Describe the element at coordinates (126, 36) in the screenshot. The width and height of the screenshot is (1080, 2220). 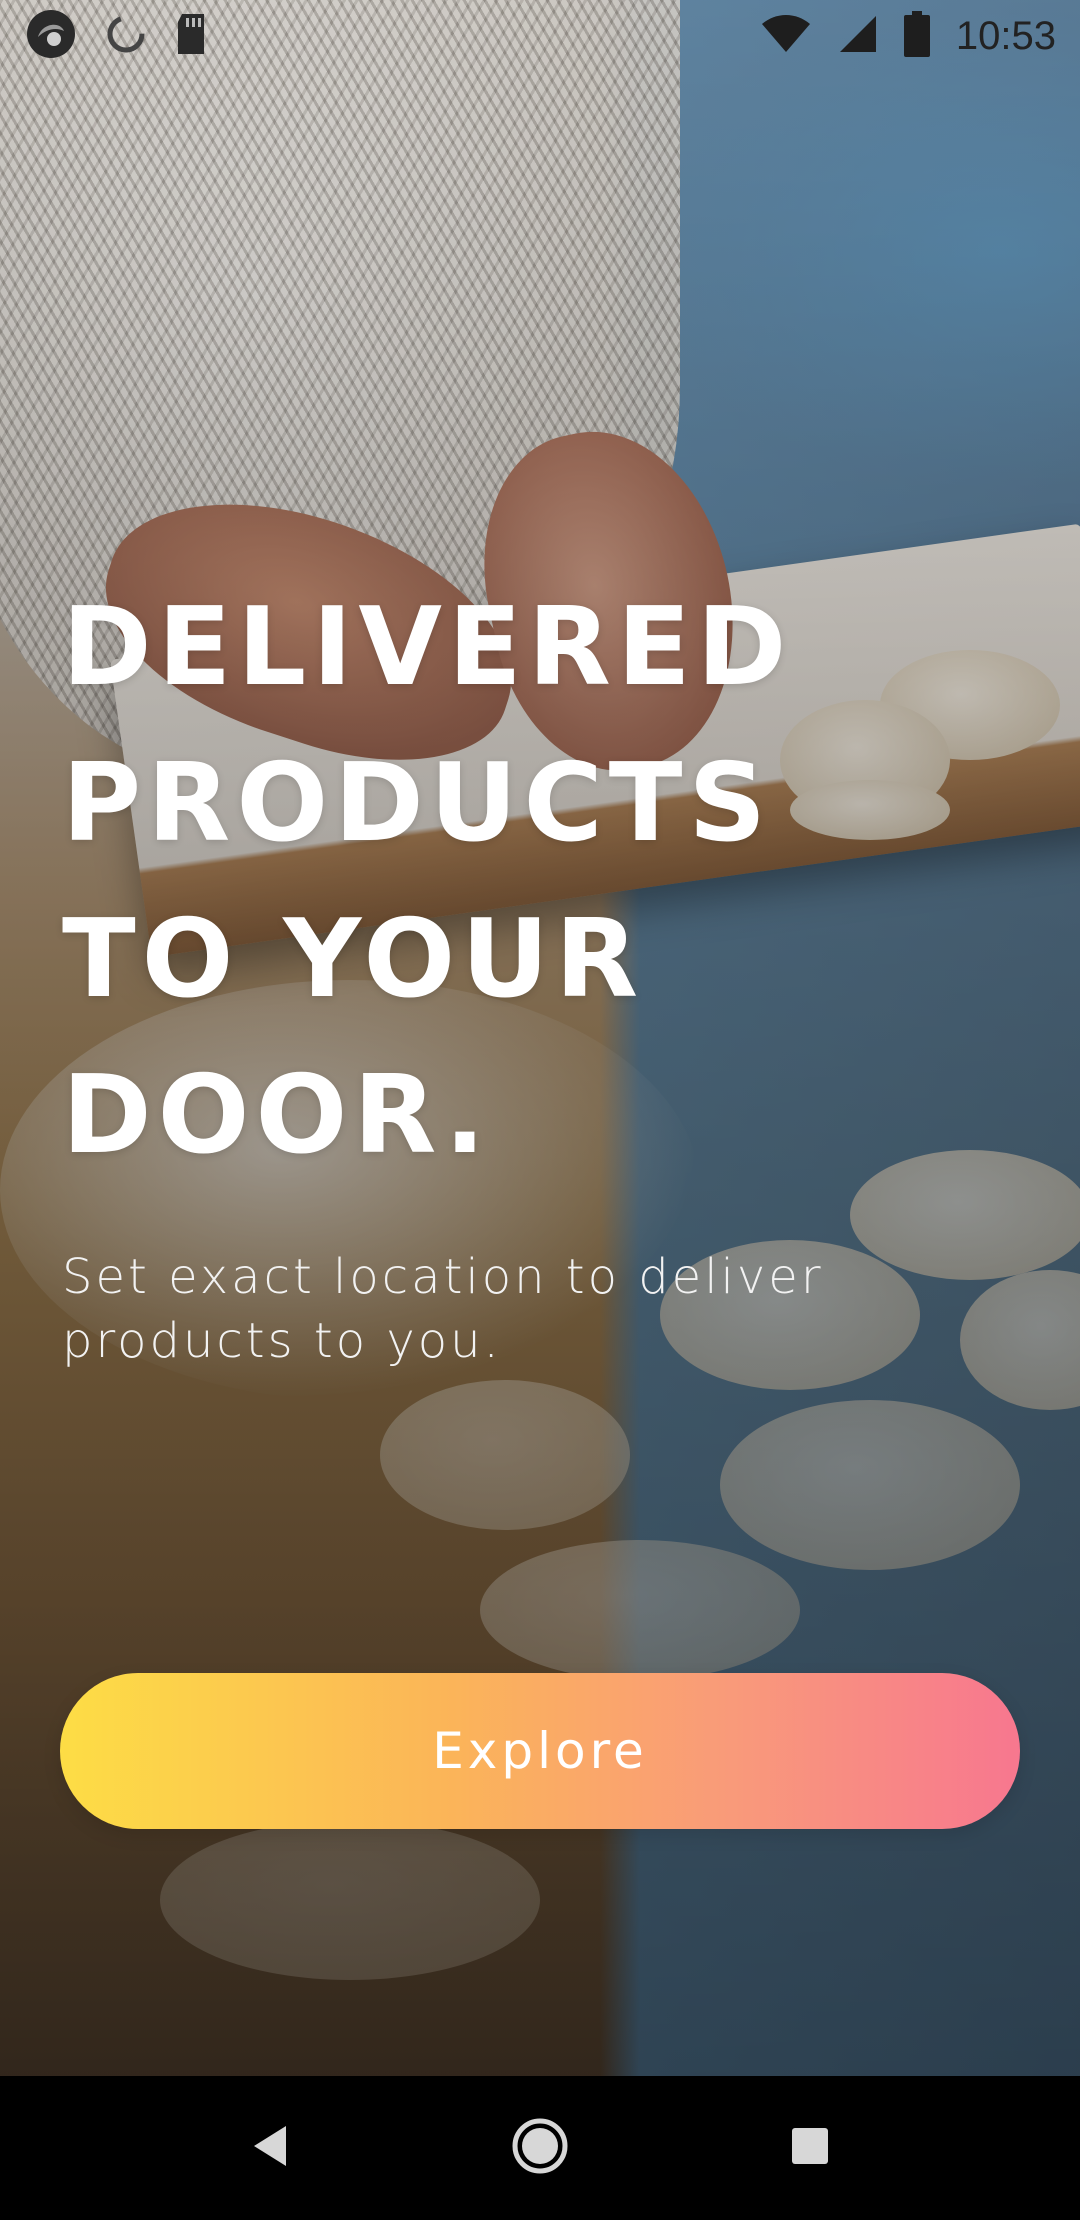
I see `sync-icon` at that location.